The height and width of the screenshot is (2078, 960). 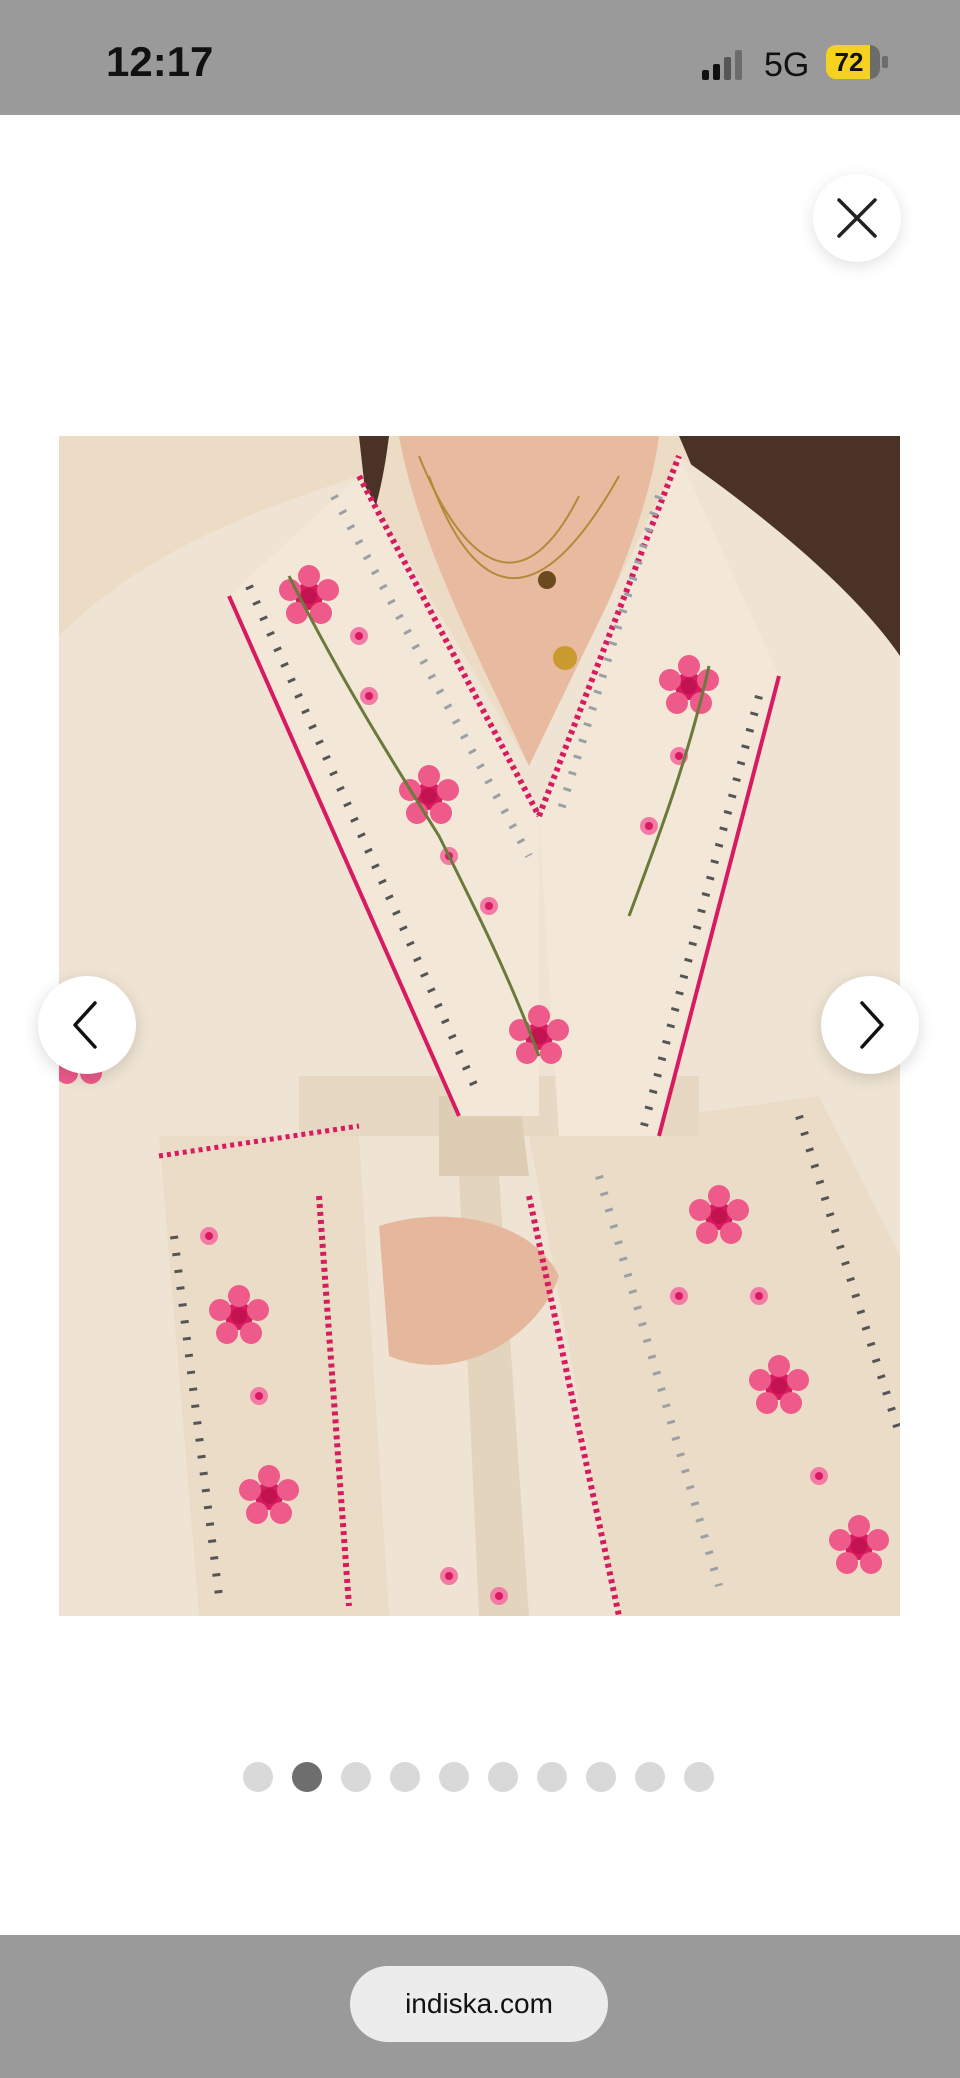 What do you see at coordinates (849, 62) in the screenshot?
I see `battery-level: 72` at bounding box center [849, 62].